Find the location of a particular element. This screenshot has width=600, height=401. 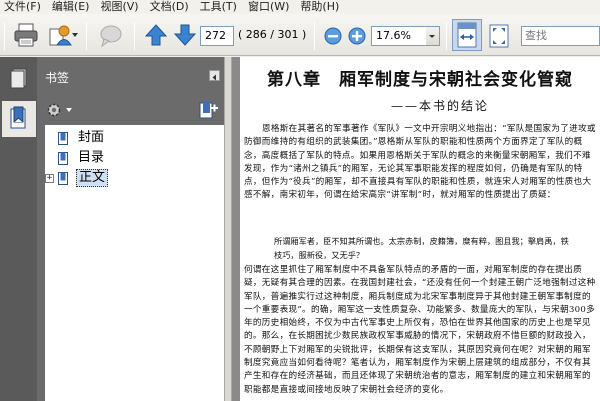

bookmark-label: 正文 is located at coordinates (92, 178).